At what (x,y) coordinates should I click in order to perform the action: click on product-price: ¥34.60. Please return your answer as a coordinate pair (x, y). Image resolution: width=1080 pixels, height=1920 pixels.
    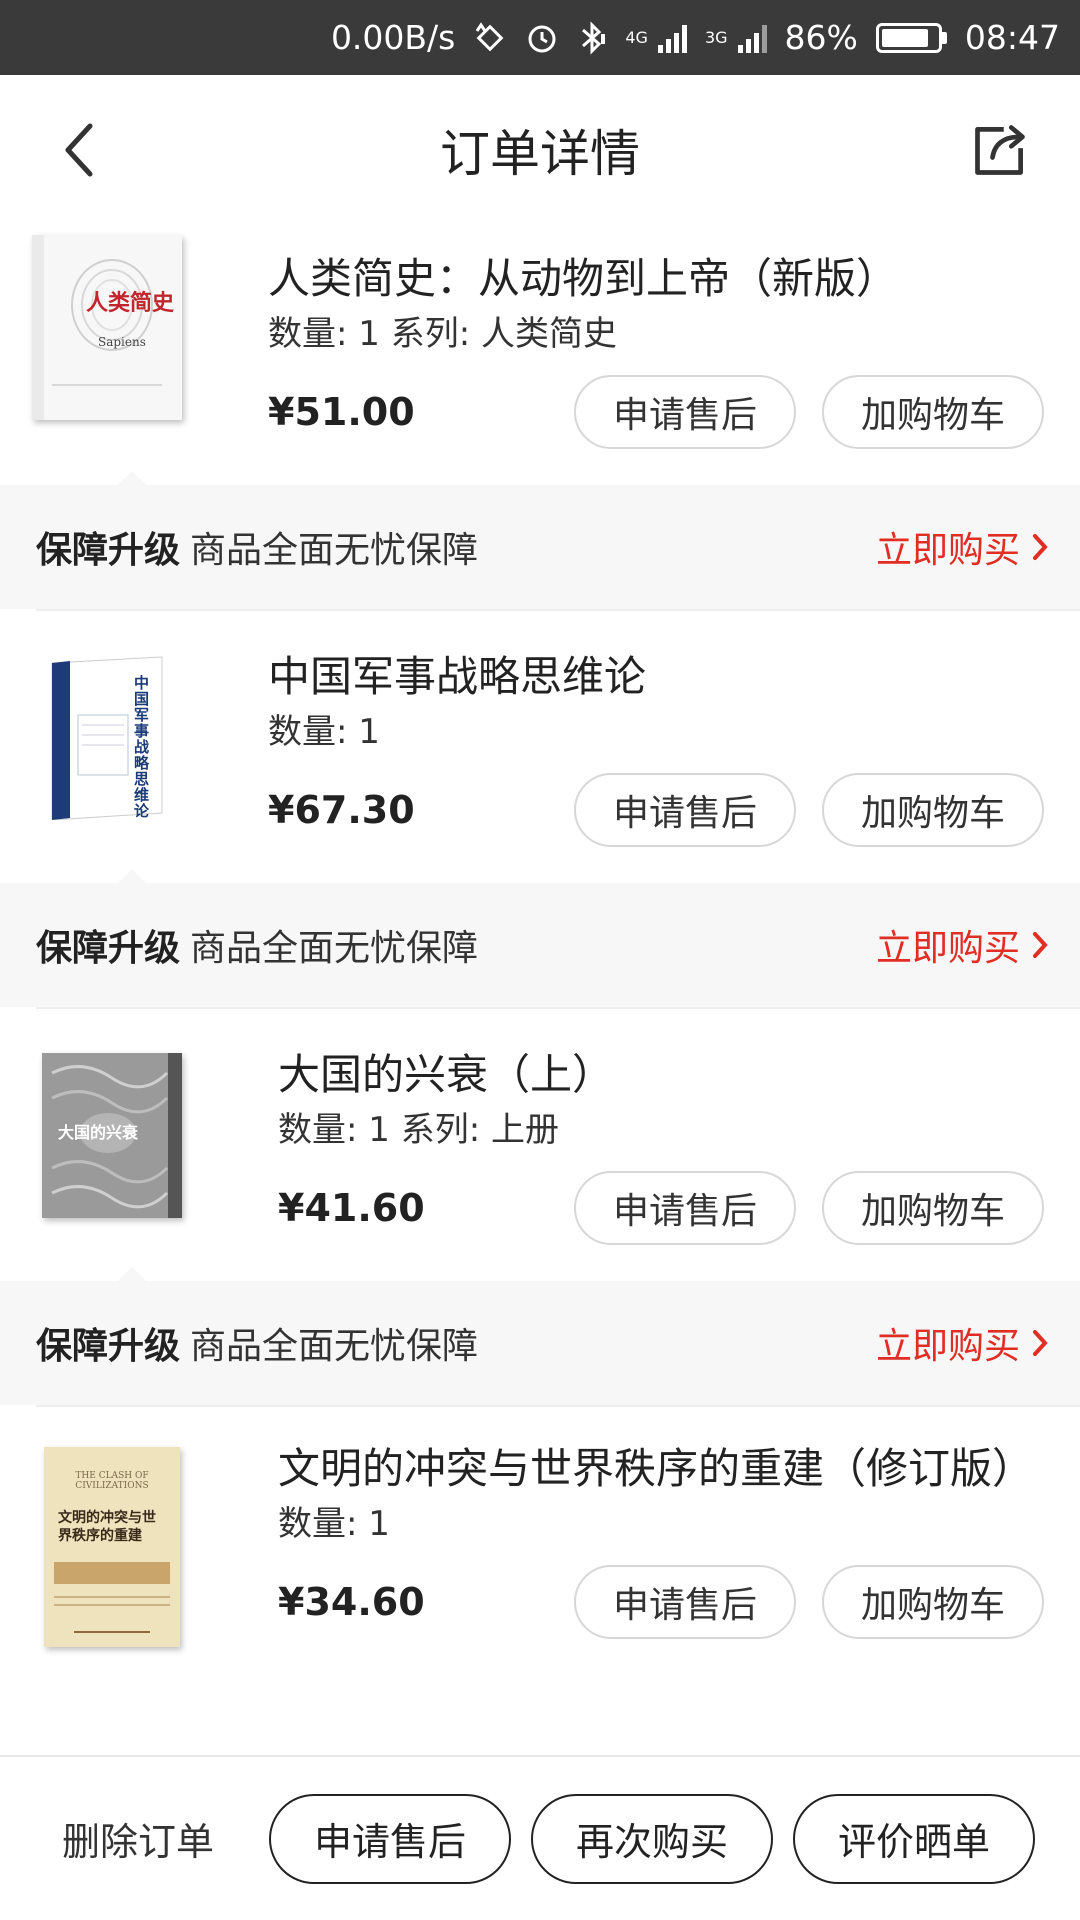
    Looking at the image, I should click on (351, 1602).